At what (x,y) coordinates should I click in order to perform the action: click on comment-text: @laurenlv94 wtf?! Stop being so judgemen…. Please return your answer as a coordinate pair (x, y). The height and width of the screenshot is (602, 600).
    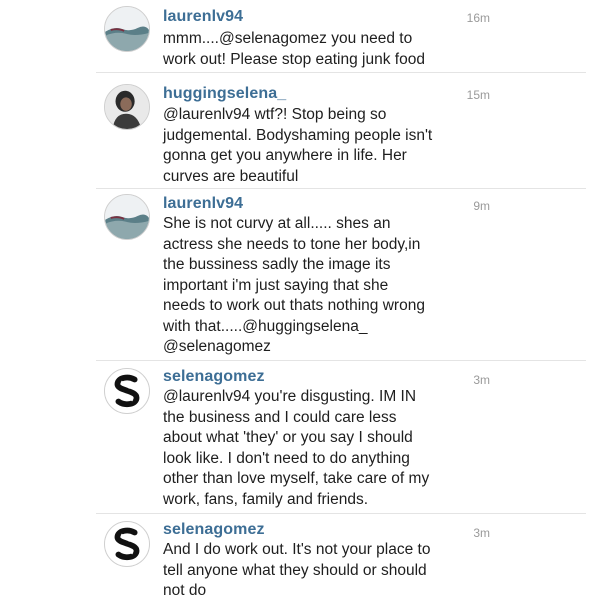
    Looking at the image, I should click on (298, 145).